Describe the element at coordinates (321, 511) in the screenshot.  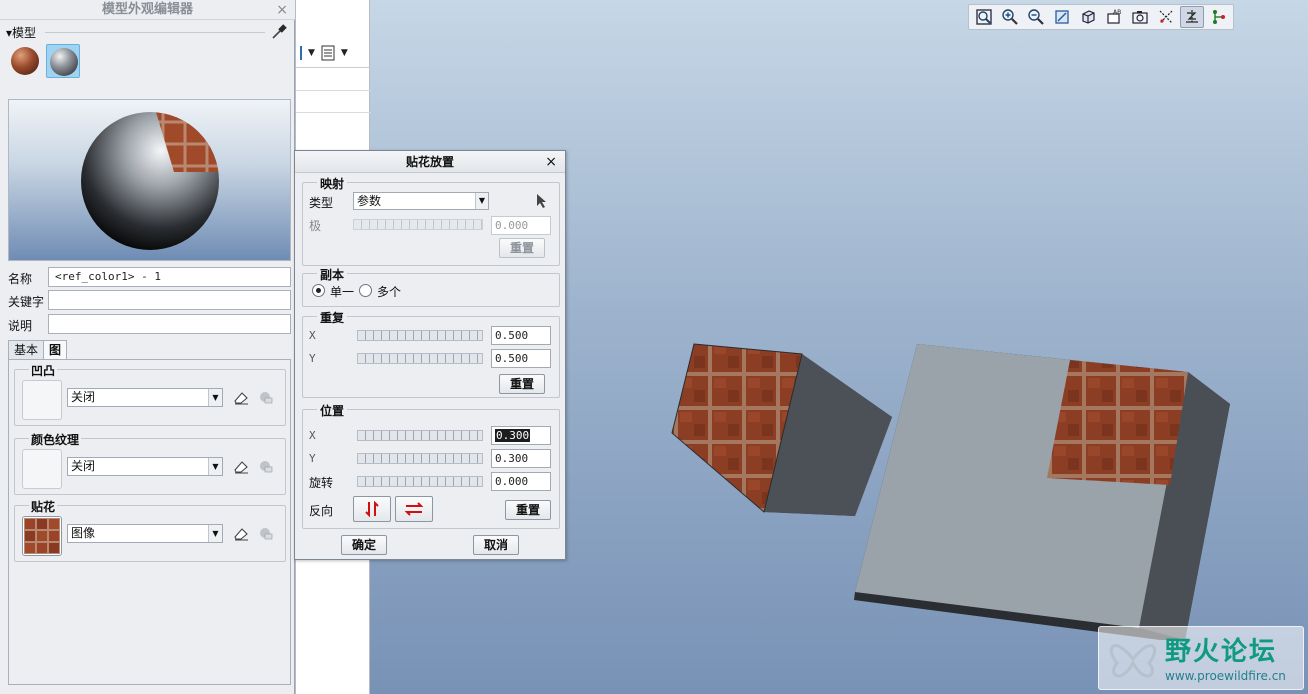
I see `flip-label: 反向` at that location.